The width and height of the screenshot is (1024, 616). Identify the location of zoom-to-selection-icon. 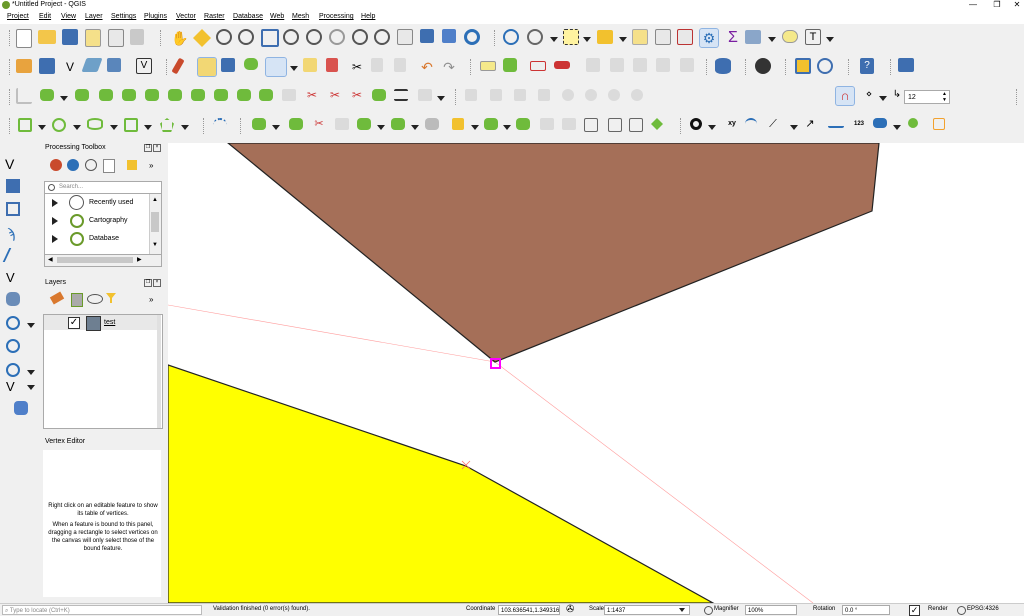
(291, 37).